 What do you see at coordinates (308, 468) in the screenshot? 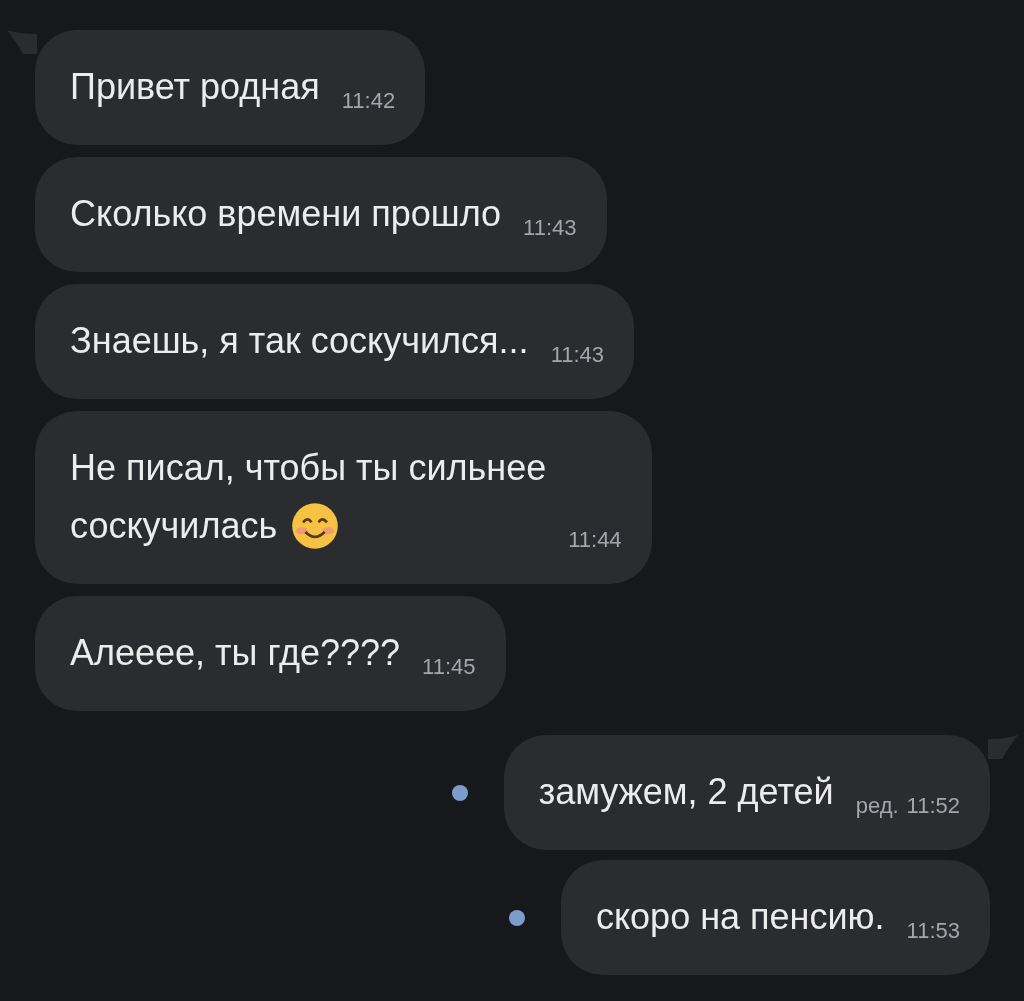
I see `message-text: Не писал, чтобы ты сильнее` at bounding box center [308, 468].